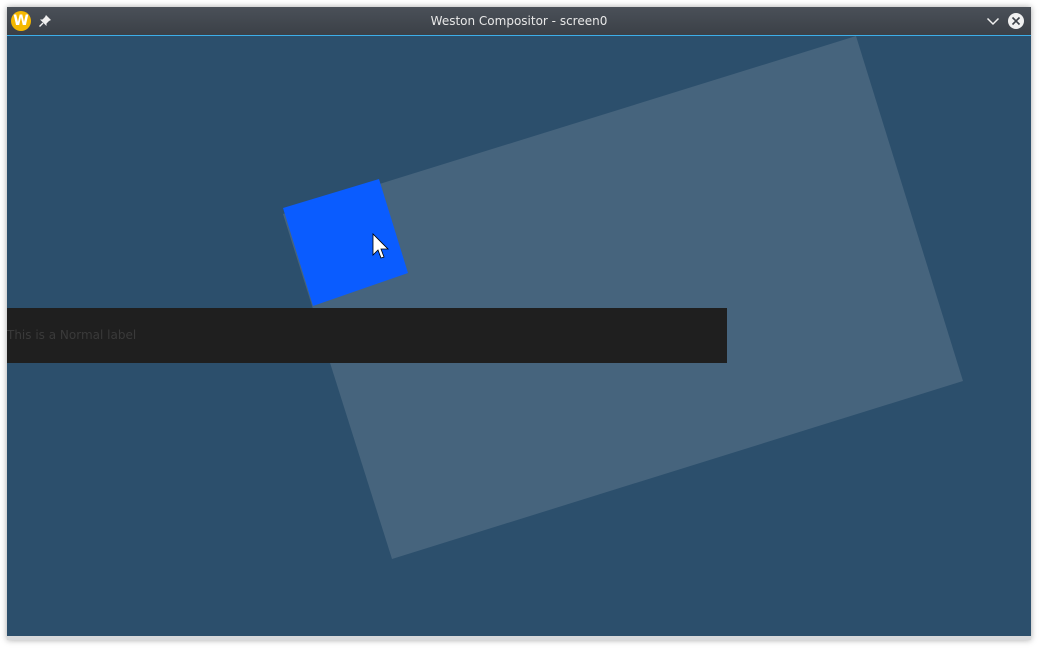  What do you see at coordinates (72, 335) in the screenshot?
I see `normal-label: This is a Normal label` at bounding box center [72, 335].